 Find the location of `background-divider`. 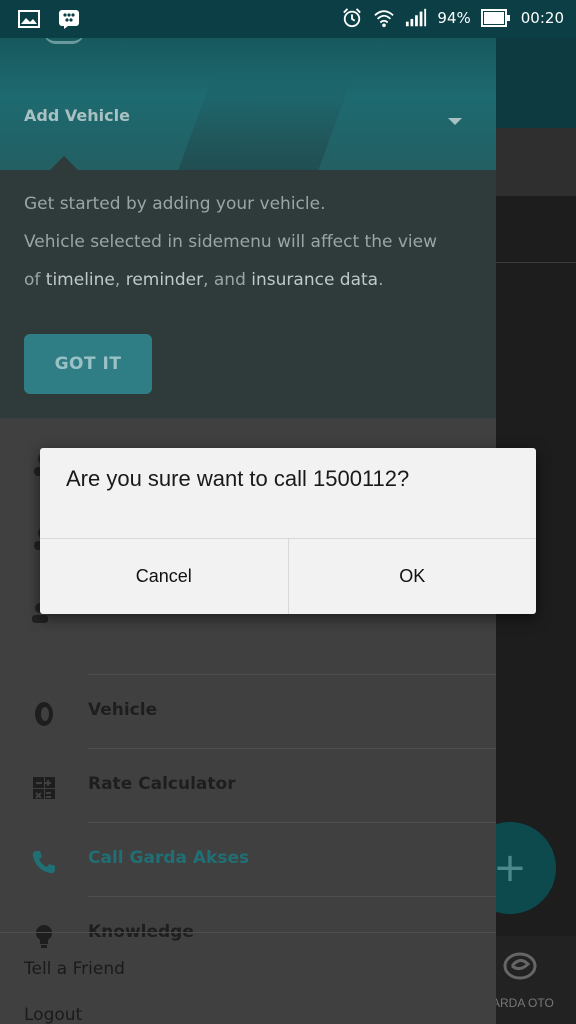

background-divider is located at coordinates (536, 262).